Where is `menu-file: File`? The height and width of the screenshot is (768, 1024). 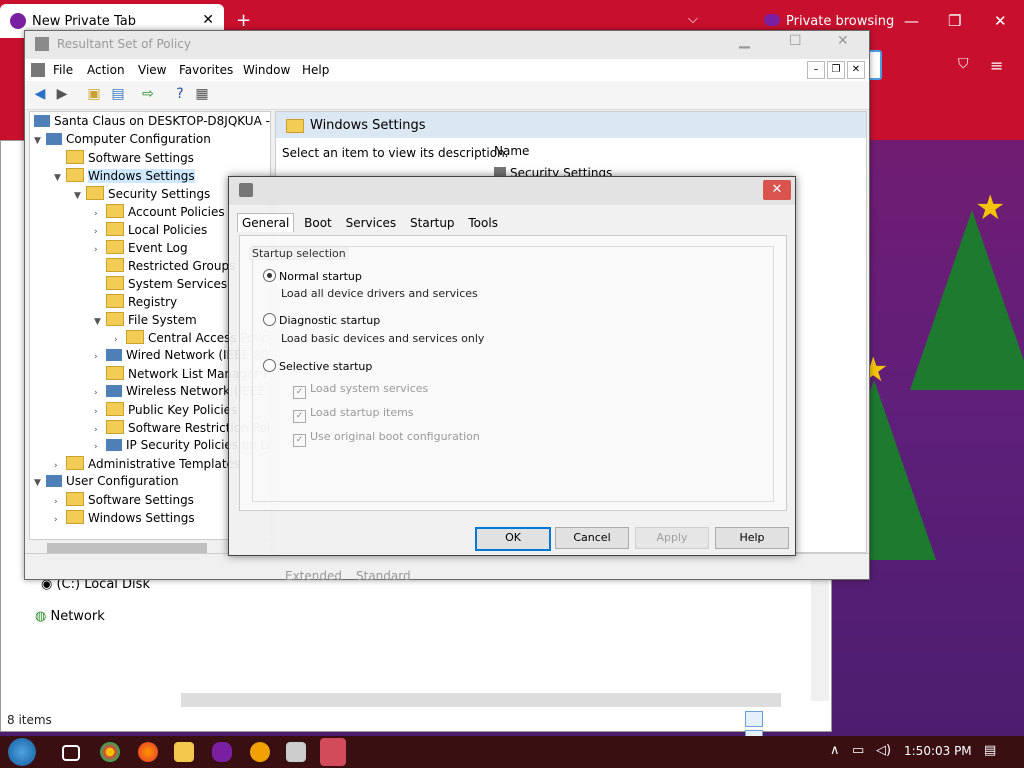 menu-file: File is located at coordinates (63, 70).